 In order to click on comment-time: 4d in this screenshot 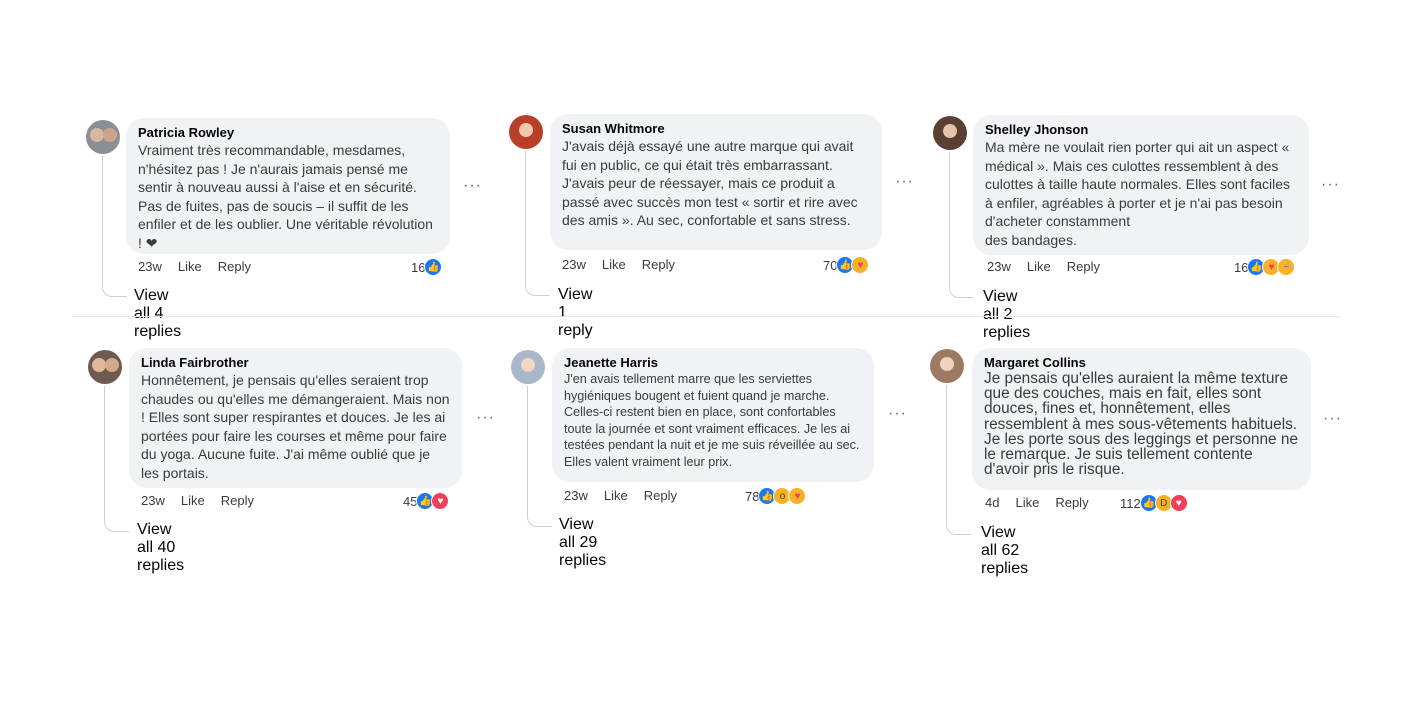, I will do `click(992, 502)`.